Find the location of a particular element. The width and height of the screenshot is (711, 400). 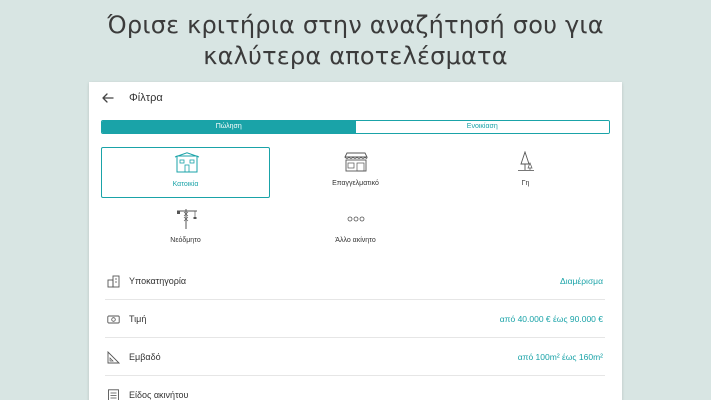

dots-icon is located at coordinates (356, 219).